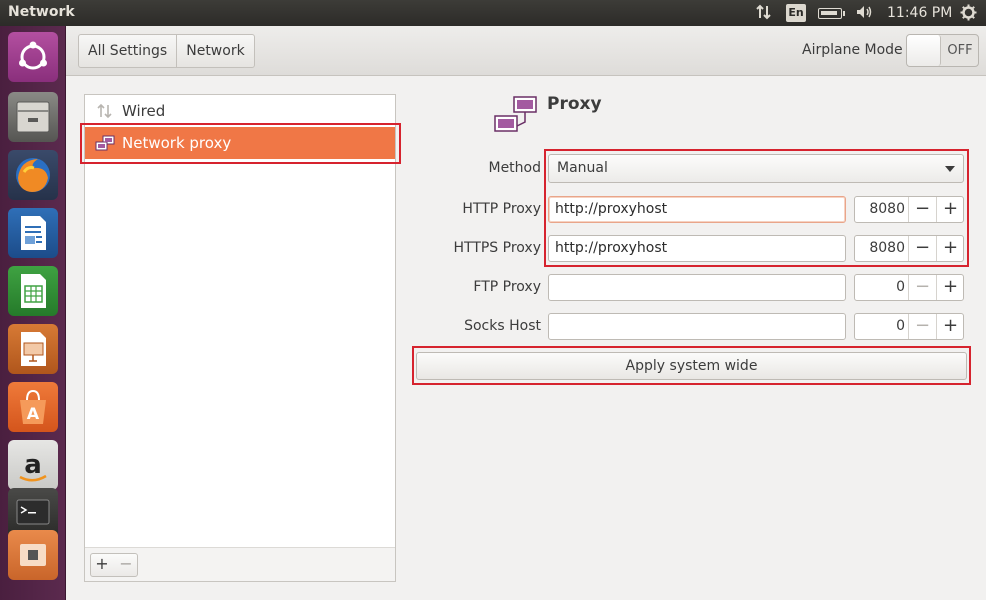 The image size is (986, 600). Describe the element at coordinates (214, 51) in the screenshot. I see `network-breadcrumb-button: Network` at that location.